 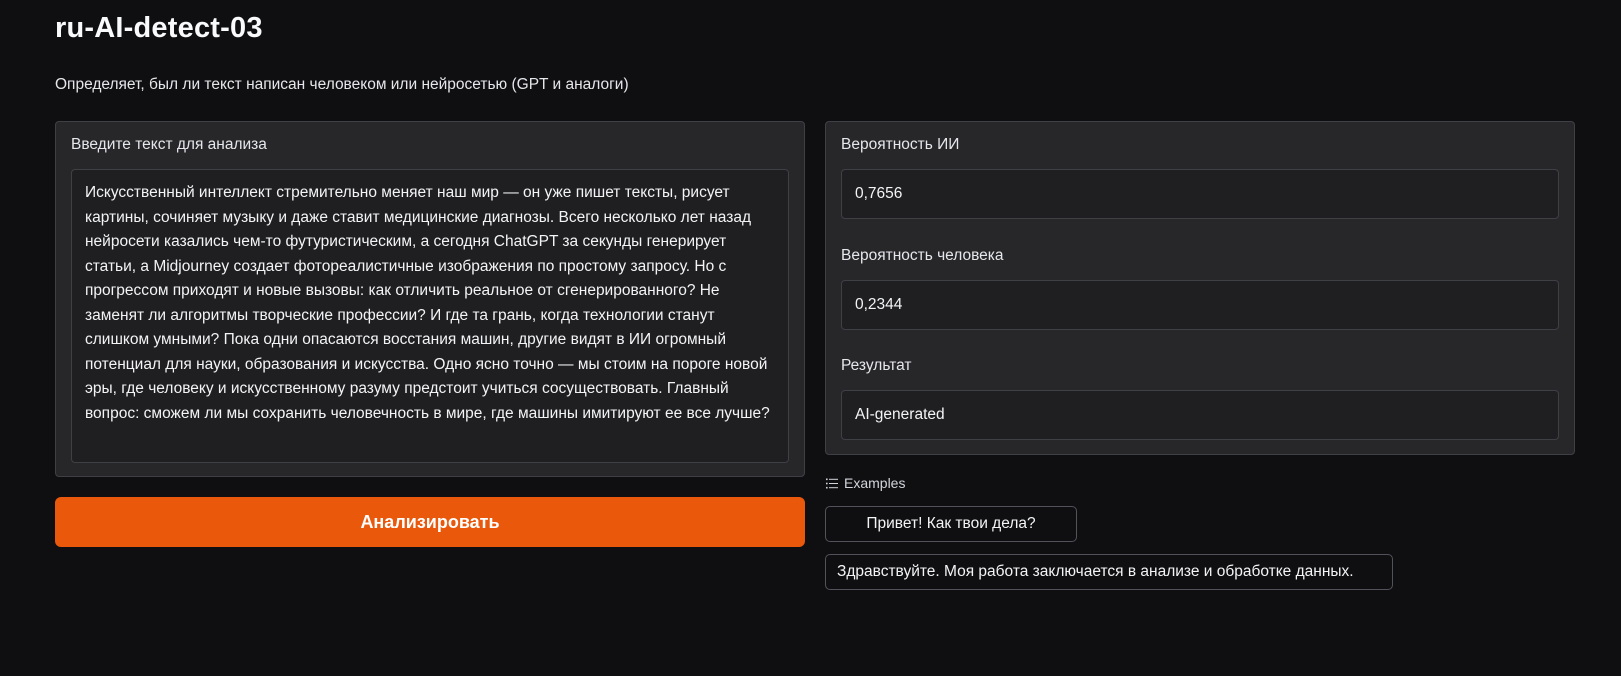 I want to click on examples-header: Examples, so click(x=865, y=483).